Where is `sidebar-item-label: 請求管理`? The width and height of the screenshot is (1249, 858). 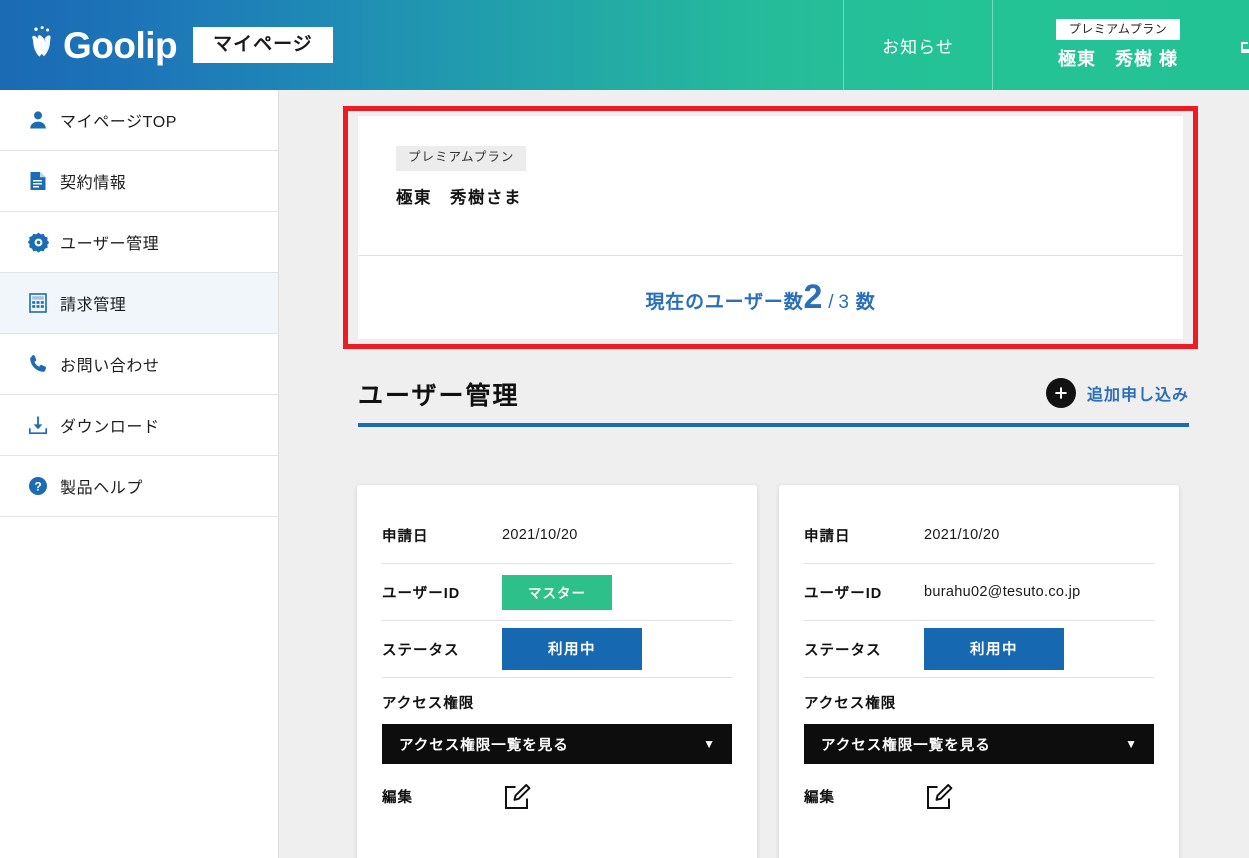
sidebar-item-label: 請求管理 is located at coordinates (93, 305).